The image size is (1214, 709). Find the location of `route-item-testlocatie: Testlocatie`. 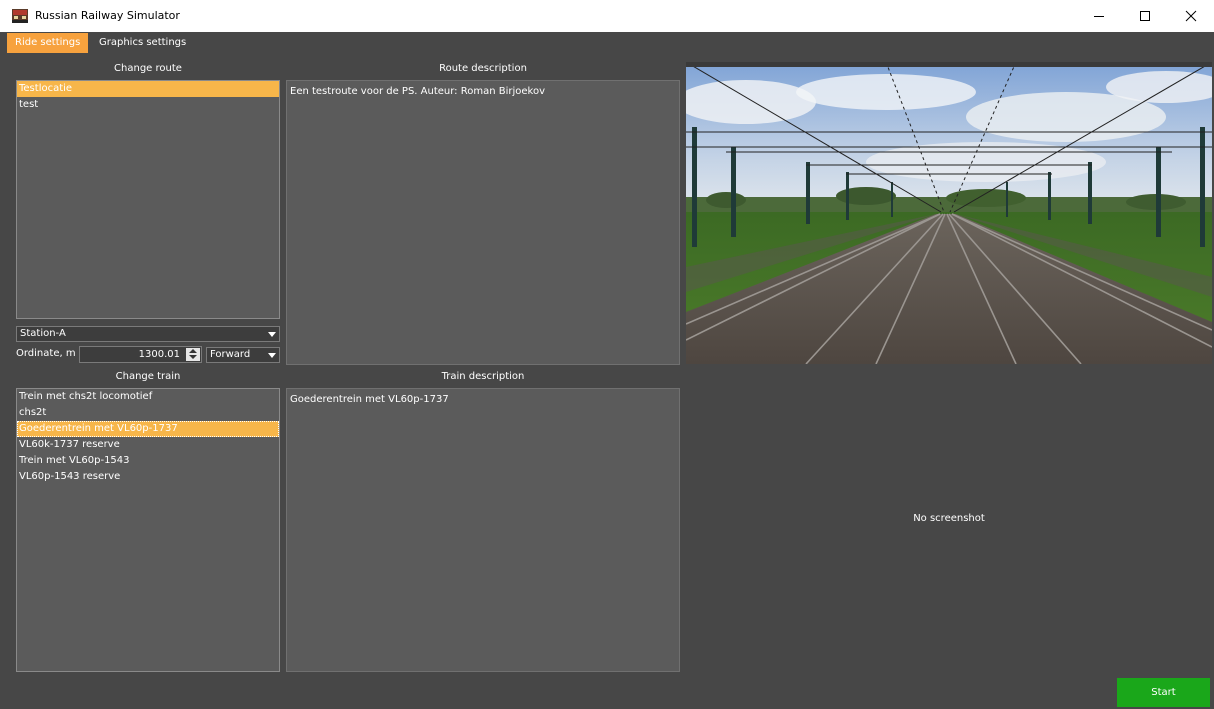

route-item-testlocatie: Testlocatie is located at coordinates (148, 89).